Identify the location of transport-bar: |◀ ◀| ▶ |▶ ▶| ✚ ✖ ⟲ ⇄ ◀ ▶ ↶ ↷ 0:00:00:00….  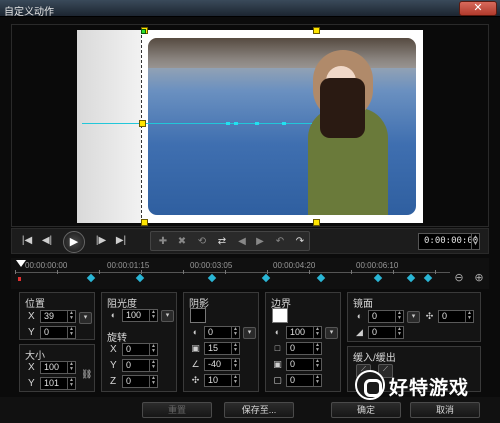
(250, 241).